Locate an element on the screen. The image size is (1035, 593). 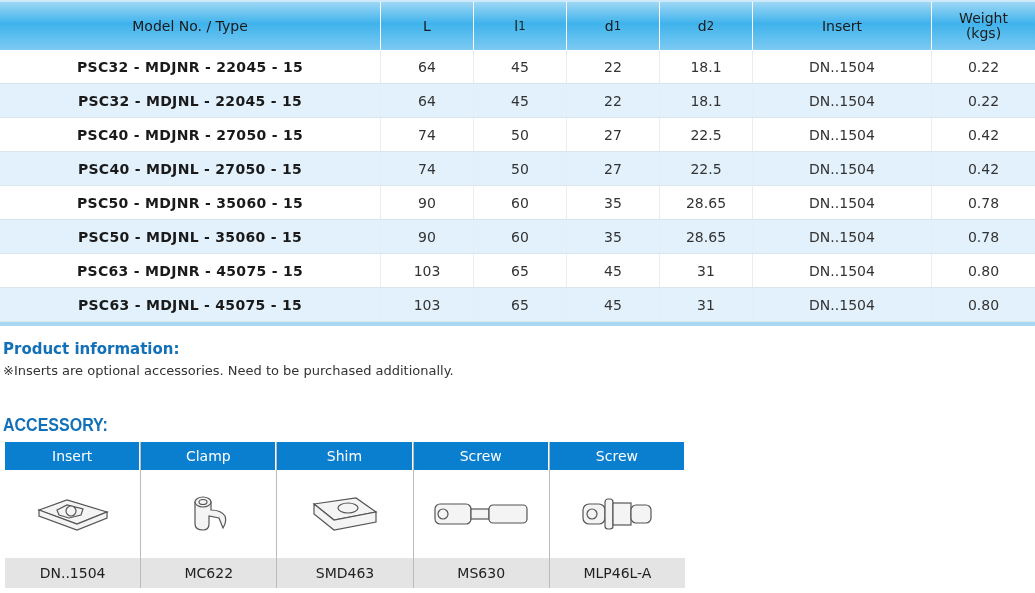
table-cell: PSC50 - MDJNR - 35060 - 15 is located at coordinates (190, 202).